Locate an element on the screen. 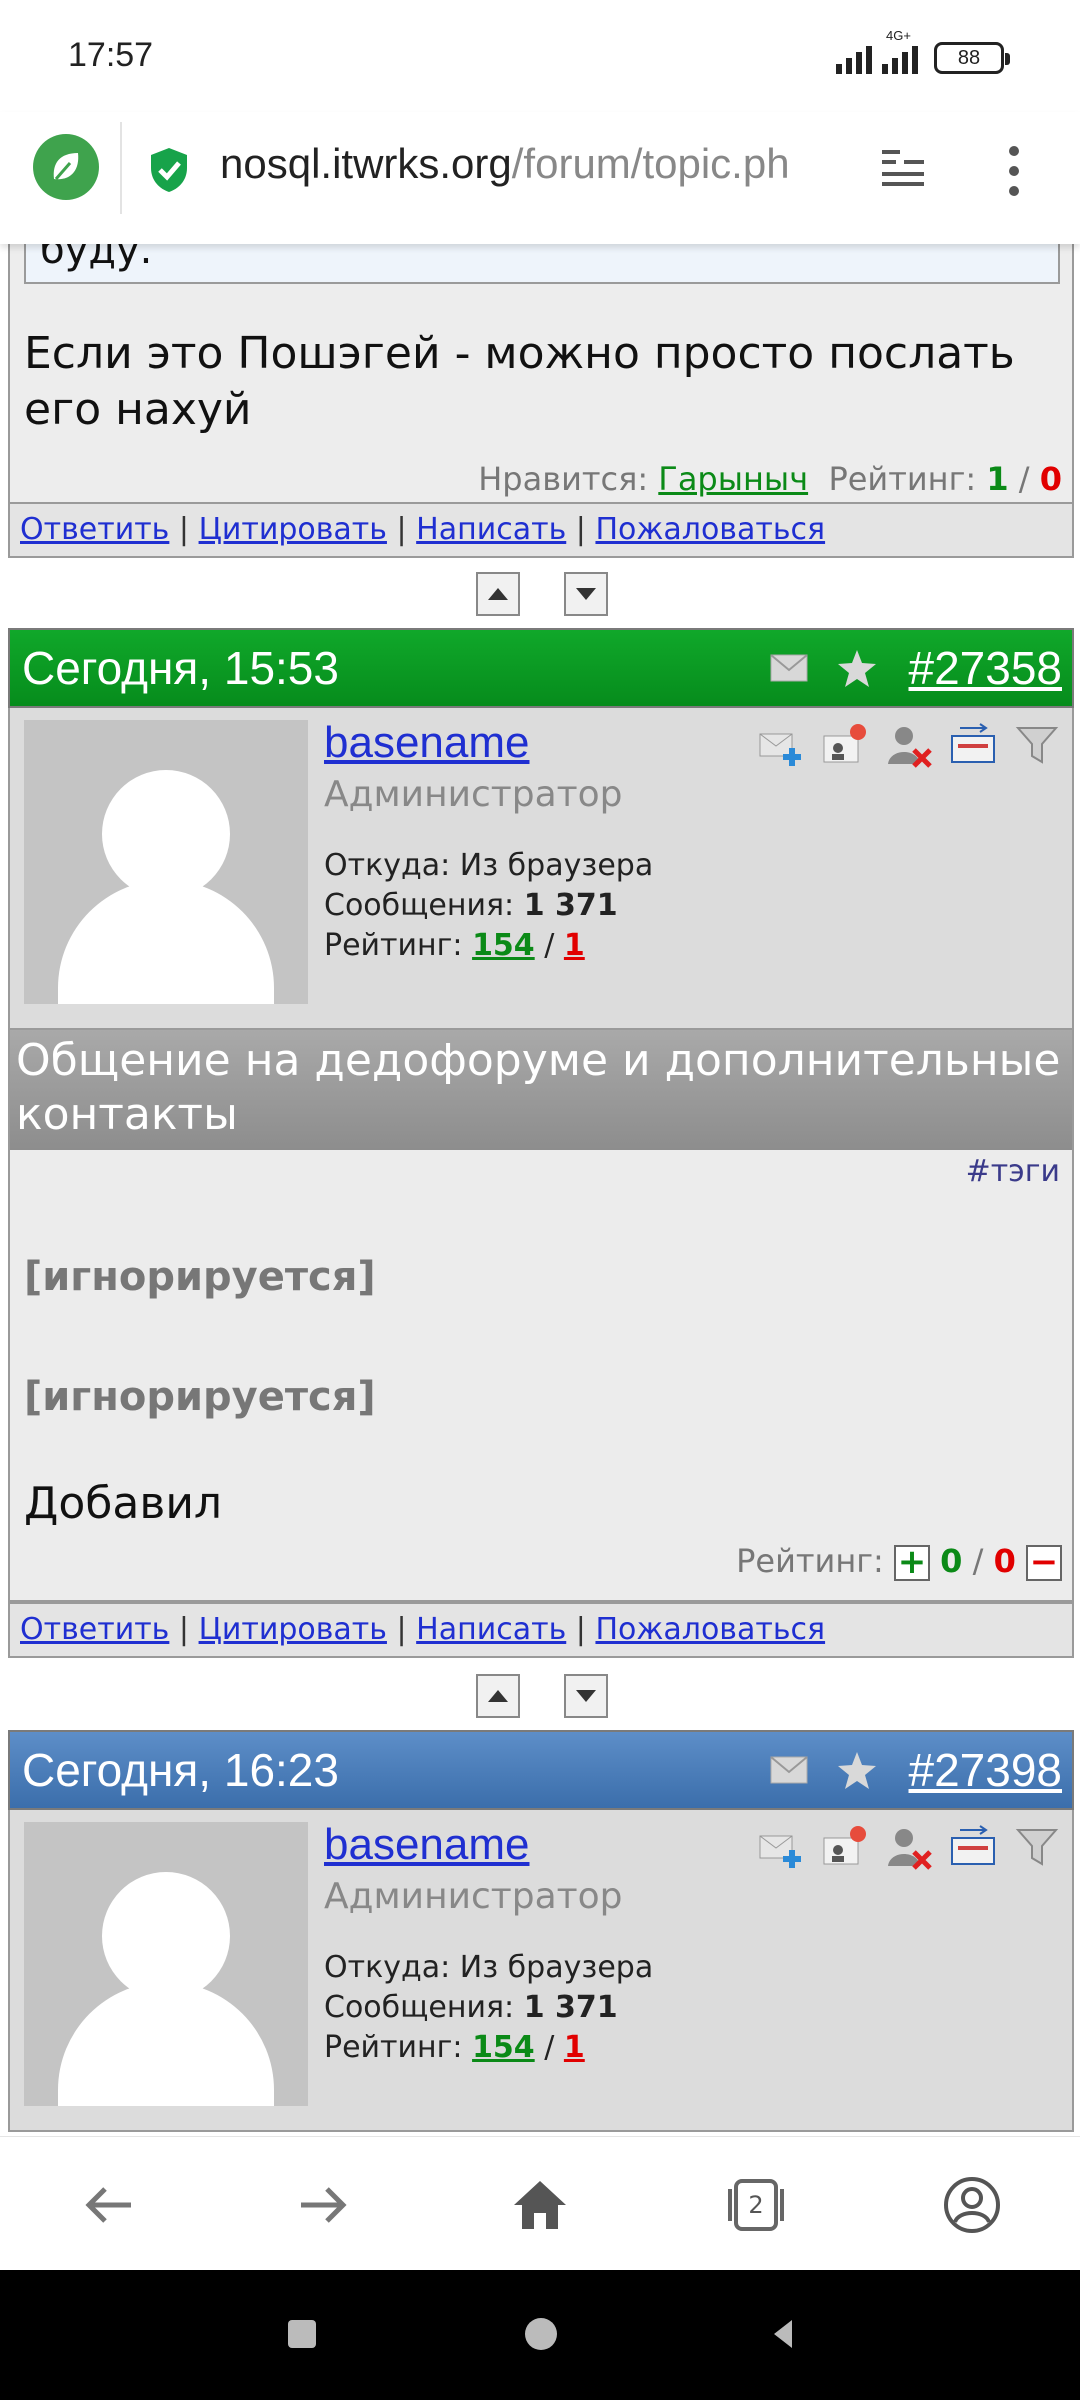  home-button is located at coordinates (540, 2205).